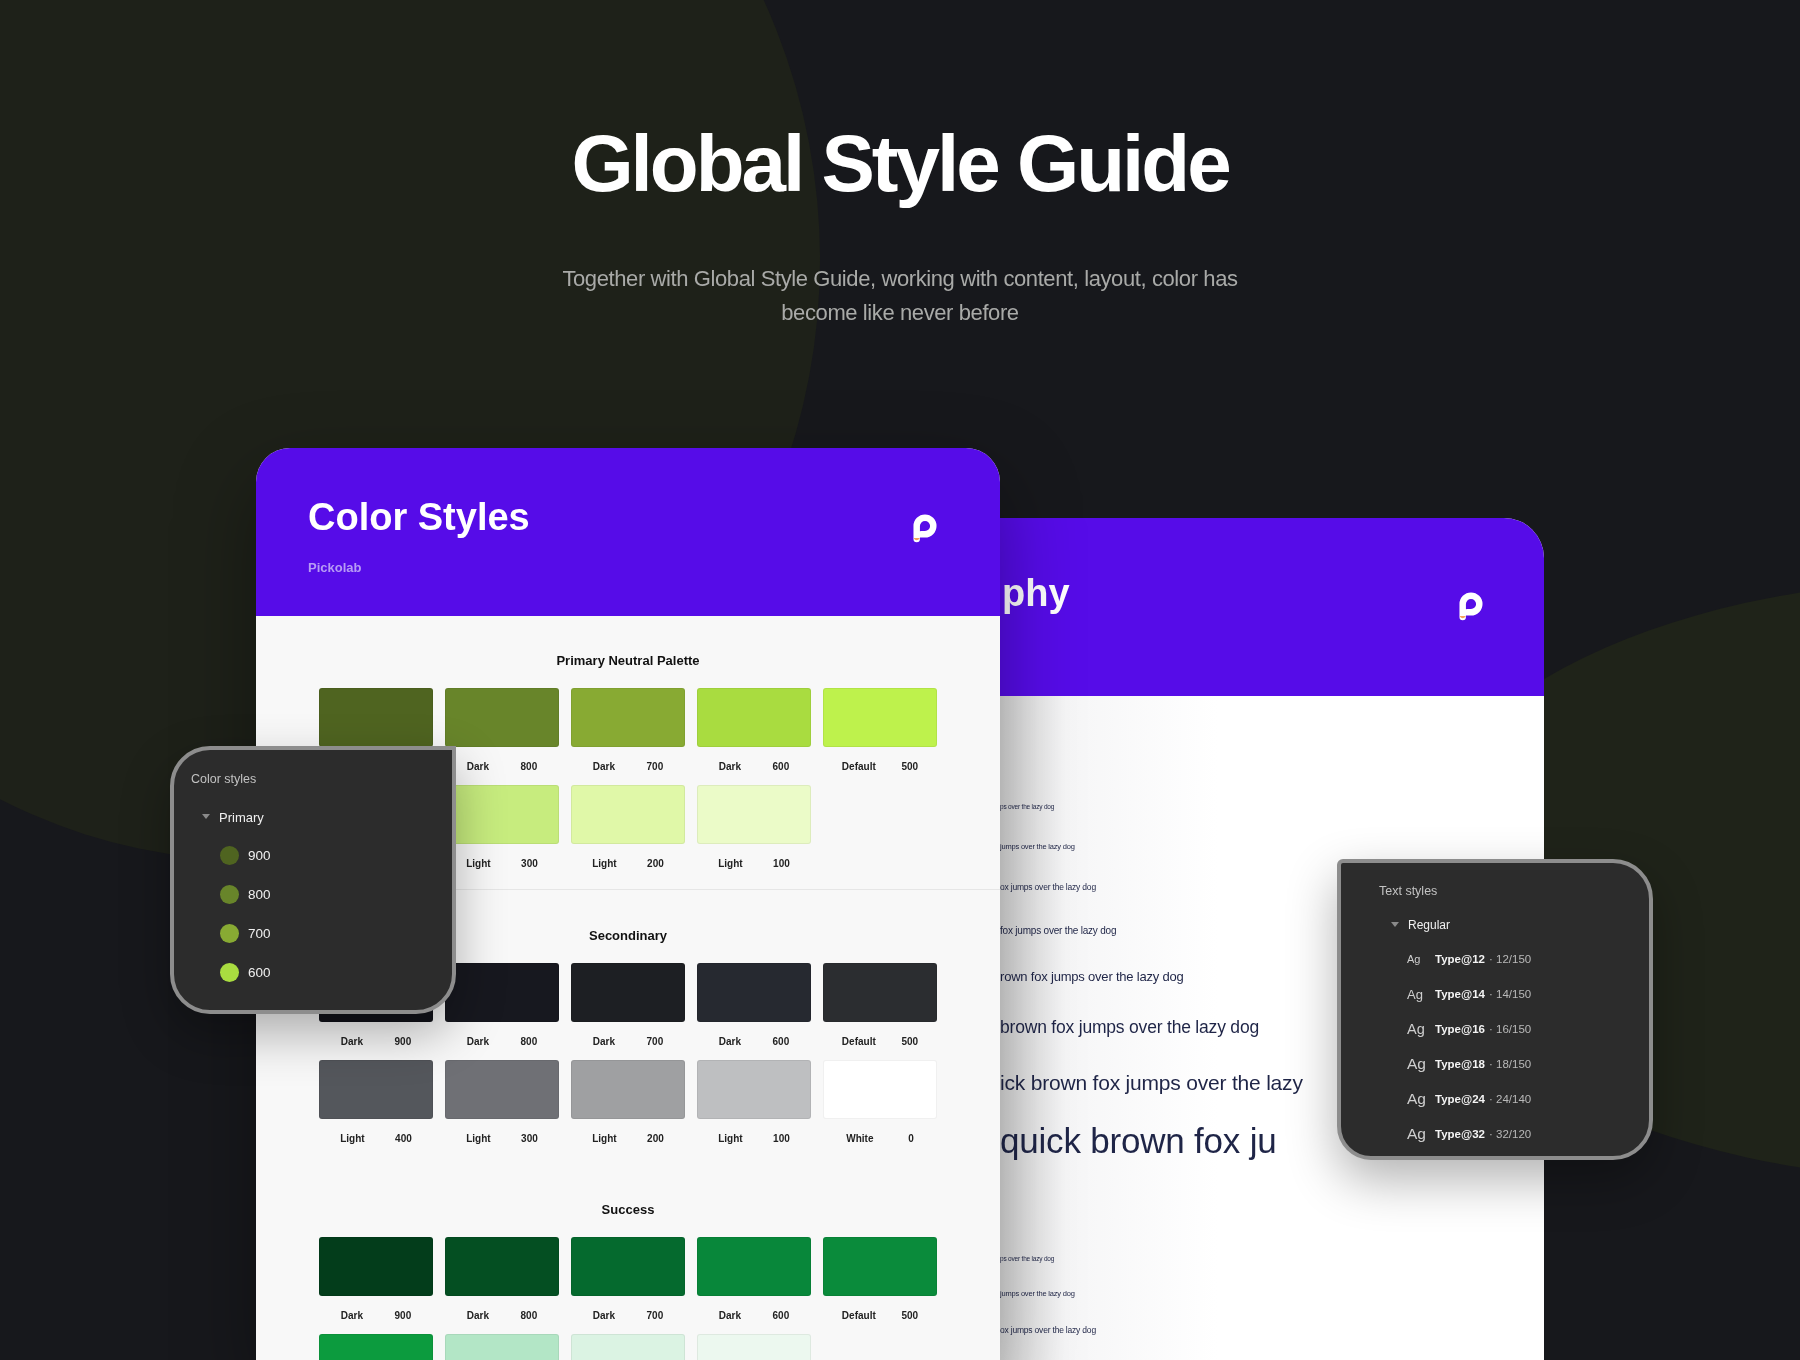 Image resolution: width=1800 pixels, height=1360 pixels. What do you see at coordinates (335, 567) in the screenshot?
I see `brand-name: Pickolab` at bounding box center [335, 567].